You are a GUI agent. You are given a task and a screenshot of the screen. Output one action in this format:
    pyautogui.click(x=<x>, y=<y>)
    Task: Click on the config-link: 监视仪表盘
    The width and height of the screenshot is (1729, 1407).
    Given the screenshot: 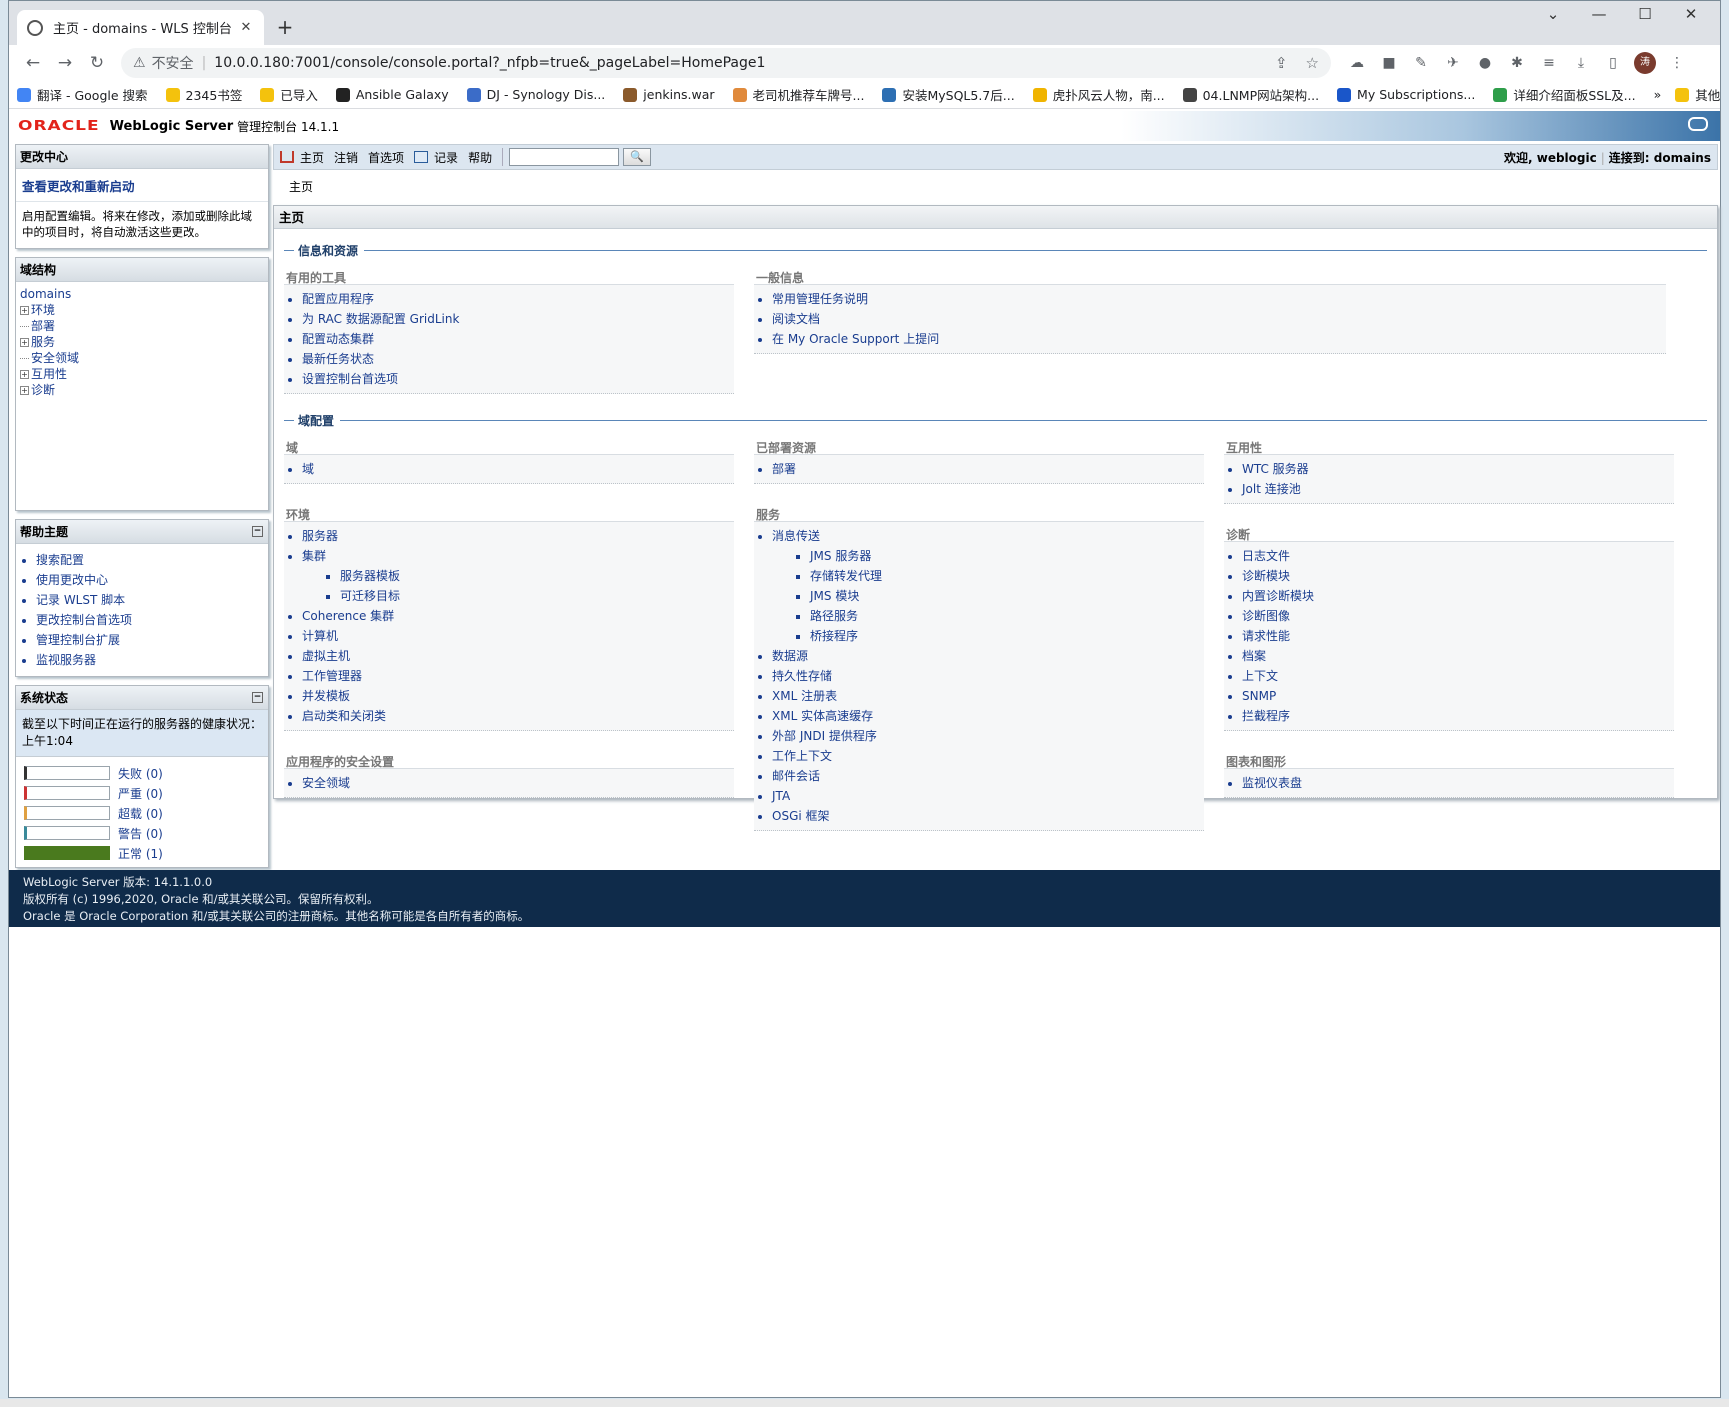 What is the action you would take?
    pyautogui.click(x=1458, y=783)
    